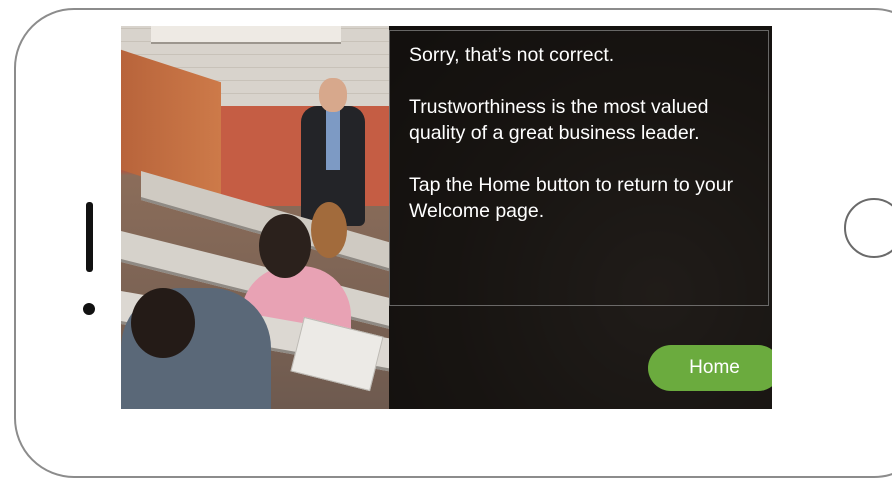 The width and height of the screenshot is (892, 478). I want to click on hardware-home-button-icon, so click(868, 228).